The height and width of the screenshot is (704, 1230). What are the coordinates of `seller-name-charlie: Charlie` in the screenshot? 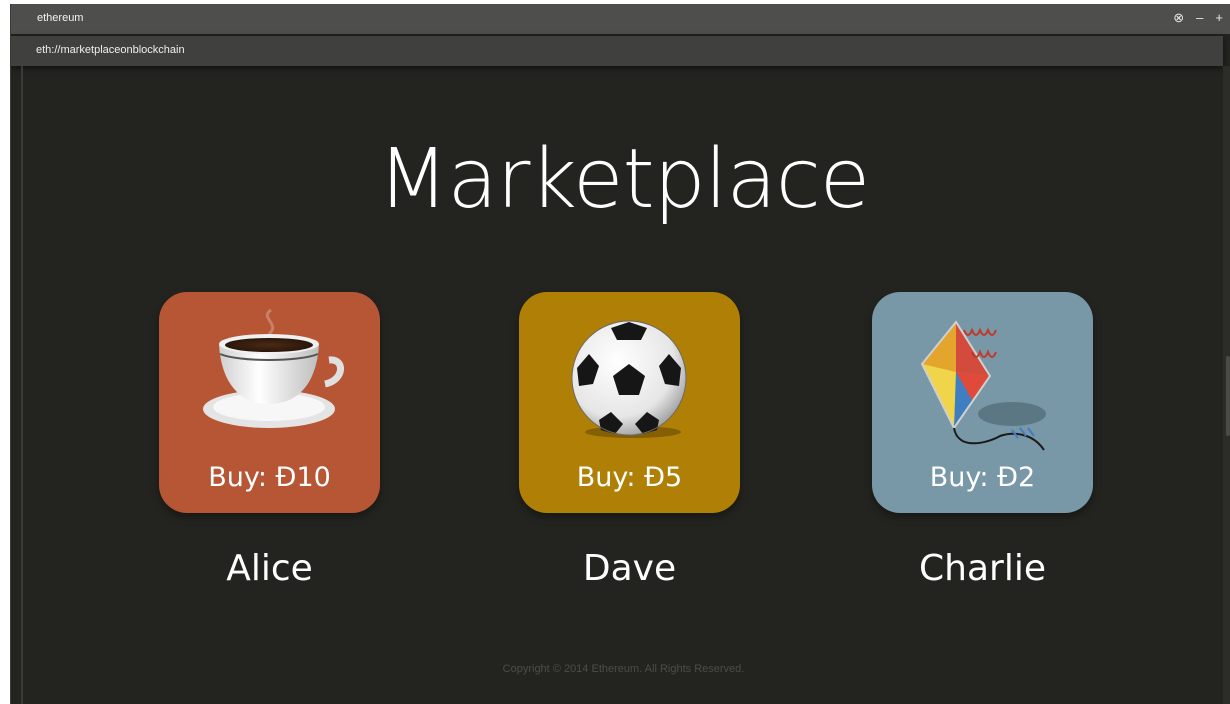 It's located at (982, 568).